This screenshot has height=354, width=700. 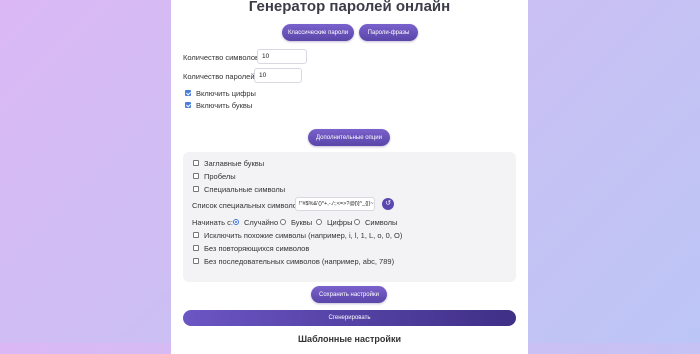 I want to click on exclude-similar-checkbox, so click(x=196, y=235).